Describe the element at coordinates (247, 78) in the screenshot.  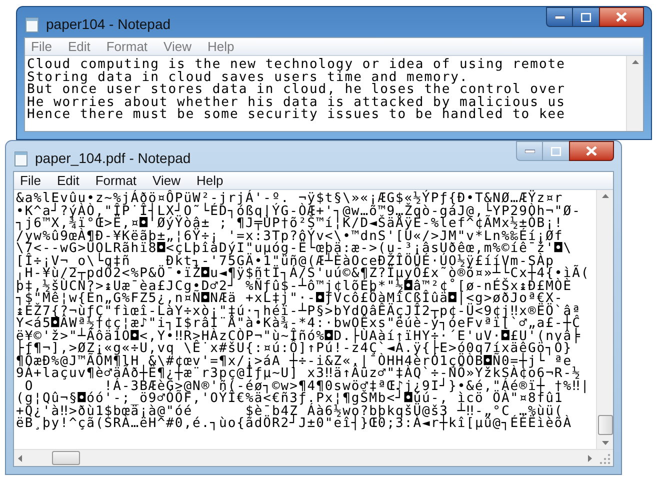
I see `text-line: Storing data in cloud saves users time and memory.` at that location.